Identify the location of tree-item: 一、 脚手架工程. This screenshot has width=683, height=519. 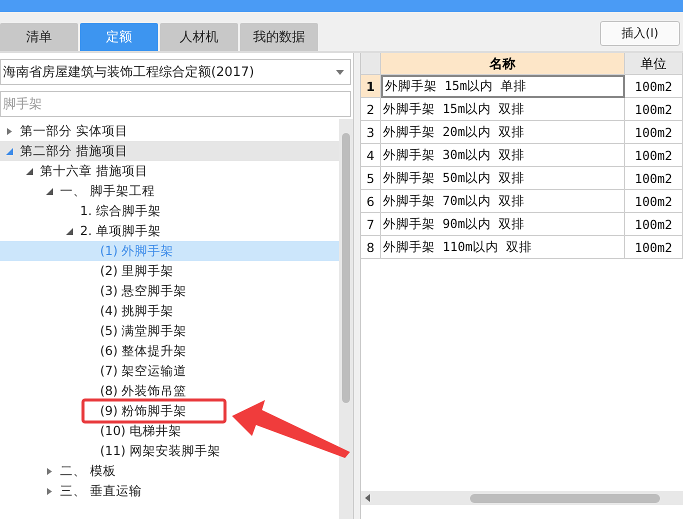
(169, 191).